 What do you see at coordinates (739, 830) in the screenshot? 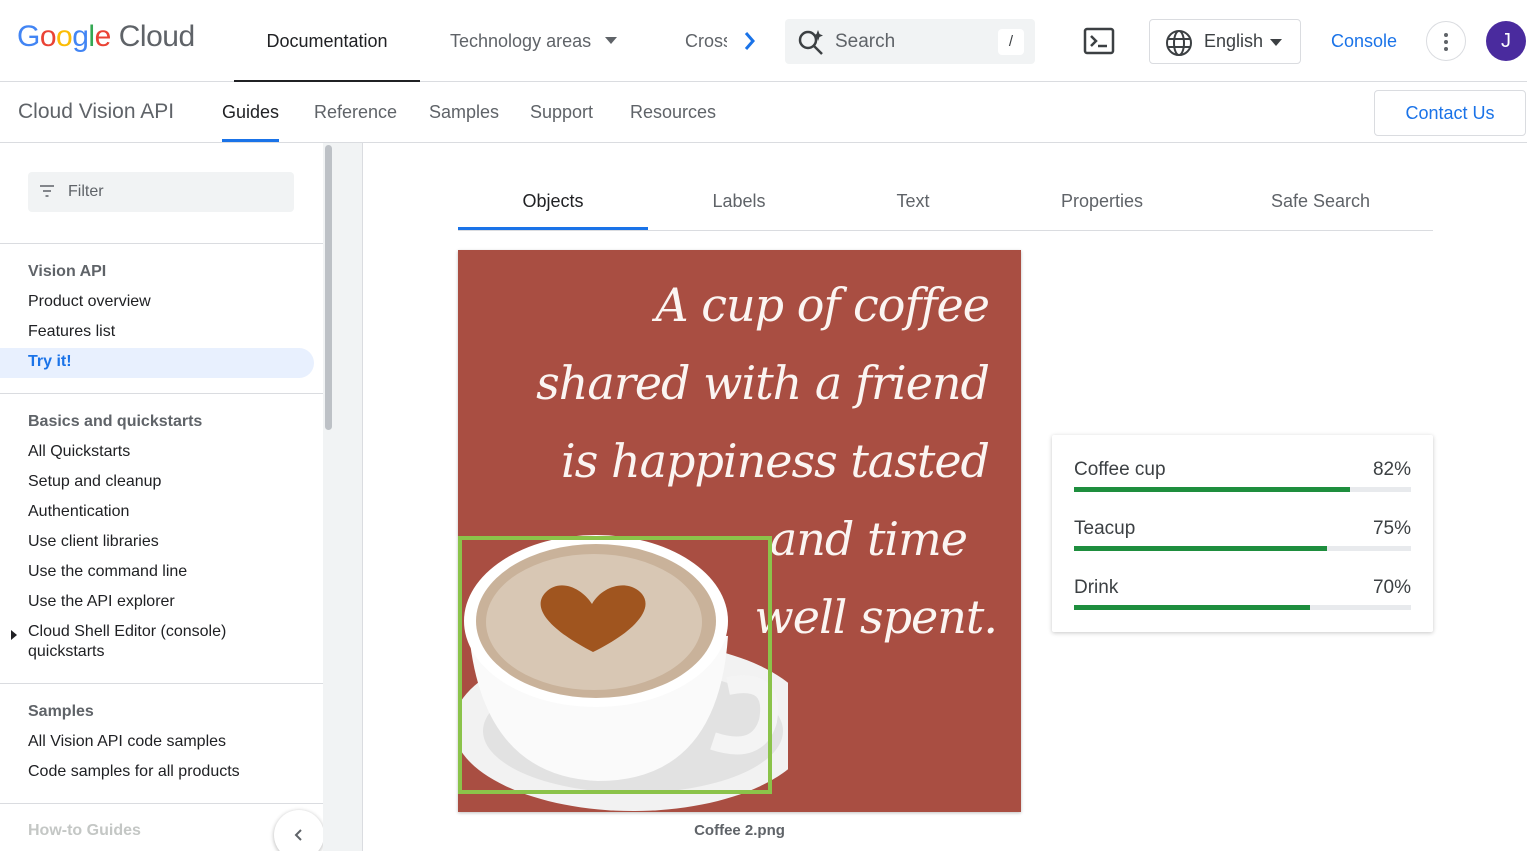
I see `image-filename: Coffee 2.png` at bounding box center [739, 830].